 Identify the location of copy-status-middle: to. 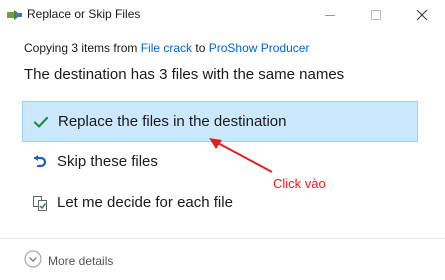
(200, 48).